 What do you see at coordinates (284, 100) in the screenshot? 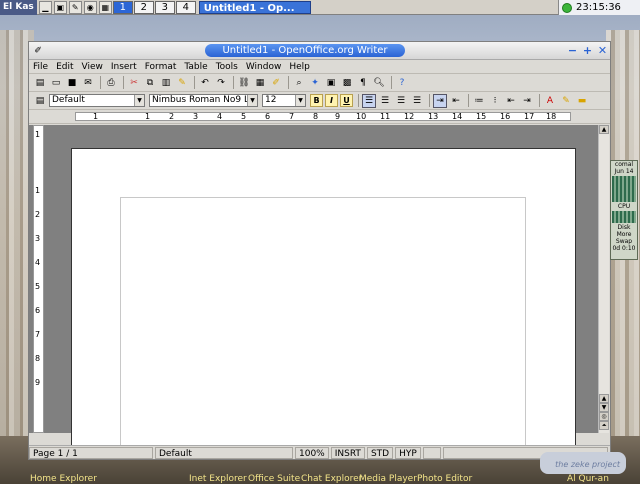
I see `font-size-select: 12 ▼` at bounding box center [284, 100].